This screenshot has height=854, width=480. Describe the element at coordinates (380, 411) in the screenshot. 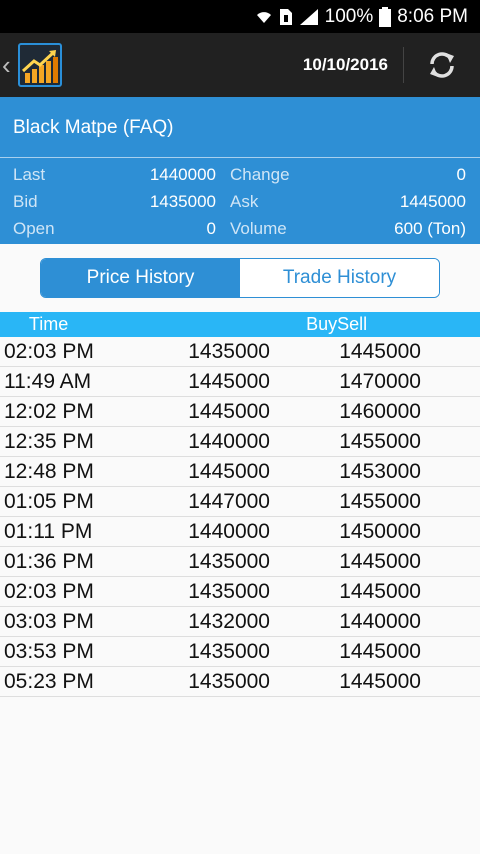

I see `row-sell: 1460000` at that location.